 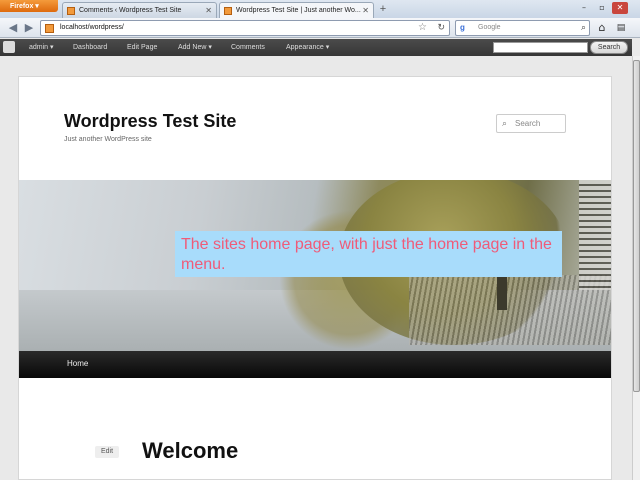 What do you see at coordinates (108, 139) in the screenshot?
I see `site-tagline: Just another WordPress site` at bounding box center [108, 139].